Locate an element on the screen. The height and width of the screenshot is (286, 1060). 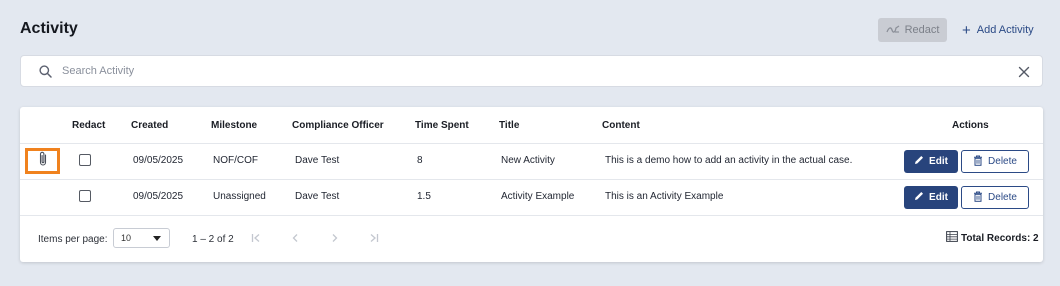
milestone-cell: NOF/COF is located at coordinates (235, 160).